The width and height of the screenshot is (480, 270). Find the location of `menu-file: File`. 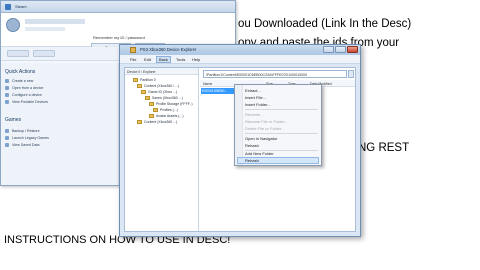

menu-file: File is located at coordinates (133, 59).